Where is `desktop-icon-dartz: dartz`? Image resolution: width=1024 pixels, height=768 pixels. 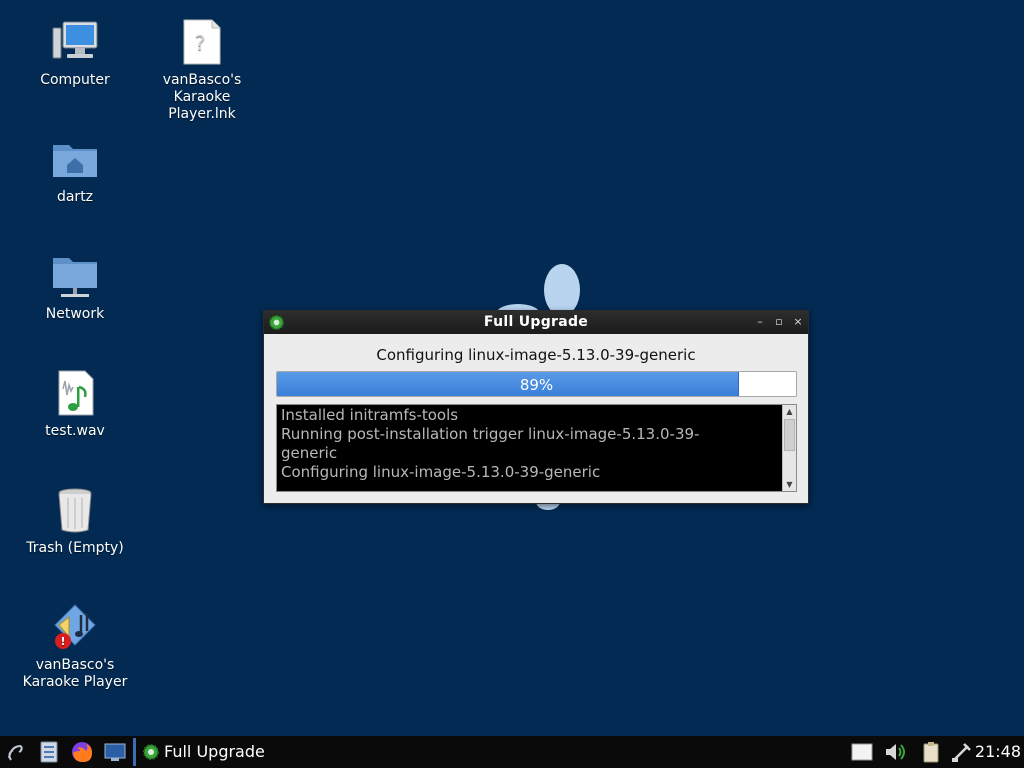 desktop-icon-dartz: dartz is located at coordinates (75, 170).